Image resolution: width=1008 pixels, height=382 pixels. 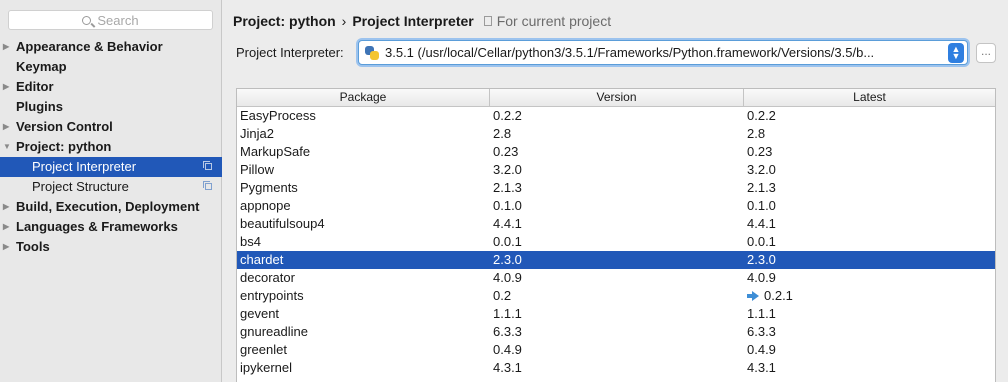 I want to click on sidebar-item-editor: ▶ Editor, so click(x=111, y=87).